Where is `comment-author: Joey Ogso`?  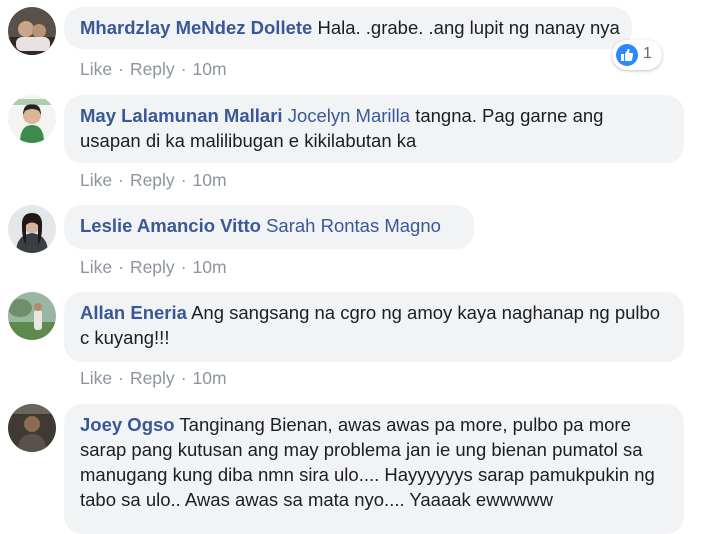
comment-author: Joey Ogso is located at coordinates (127, 424).